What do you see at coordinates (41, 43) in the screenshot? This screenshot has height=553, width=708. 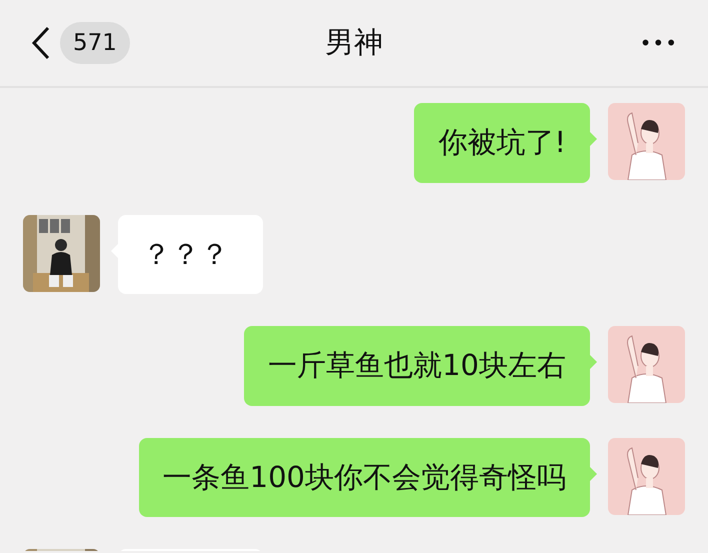 I see `back-icon` at bounding box center [41, 43].